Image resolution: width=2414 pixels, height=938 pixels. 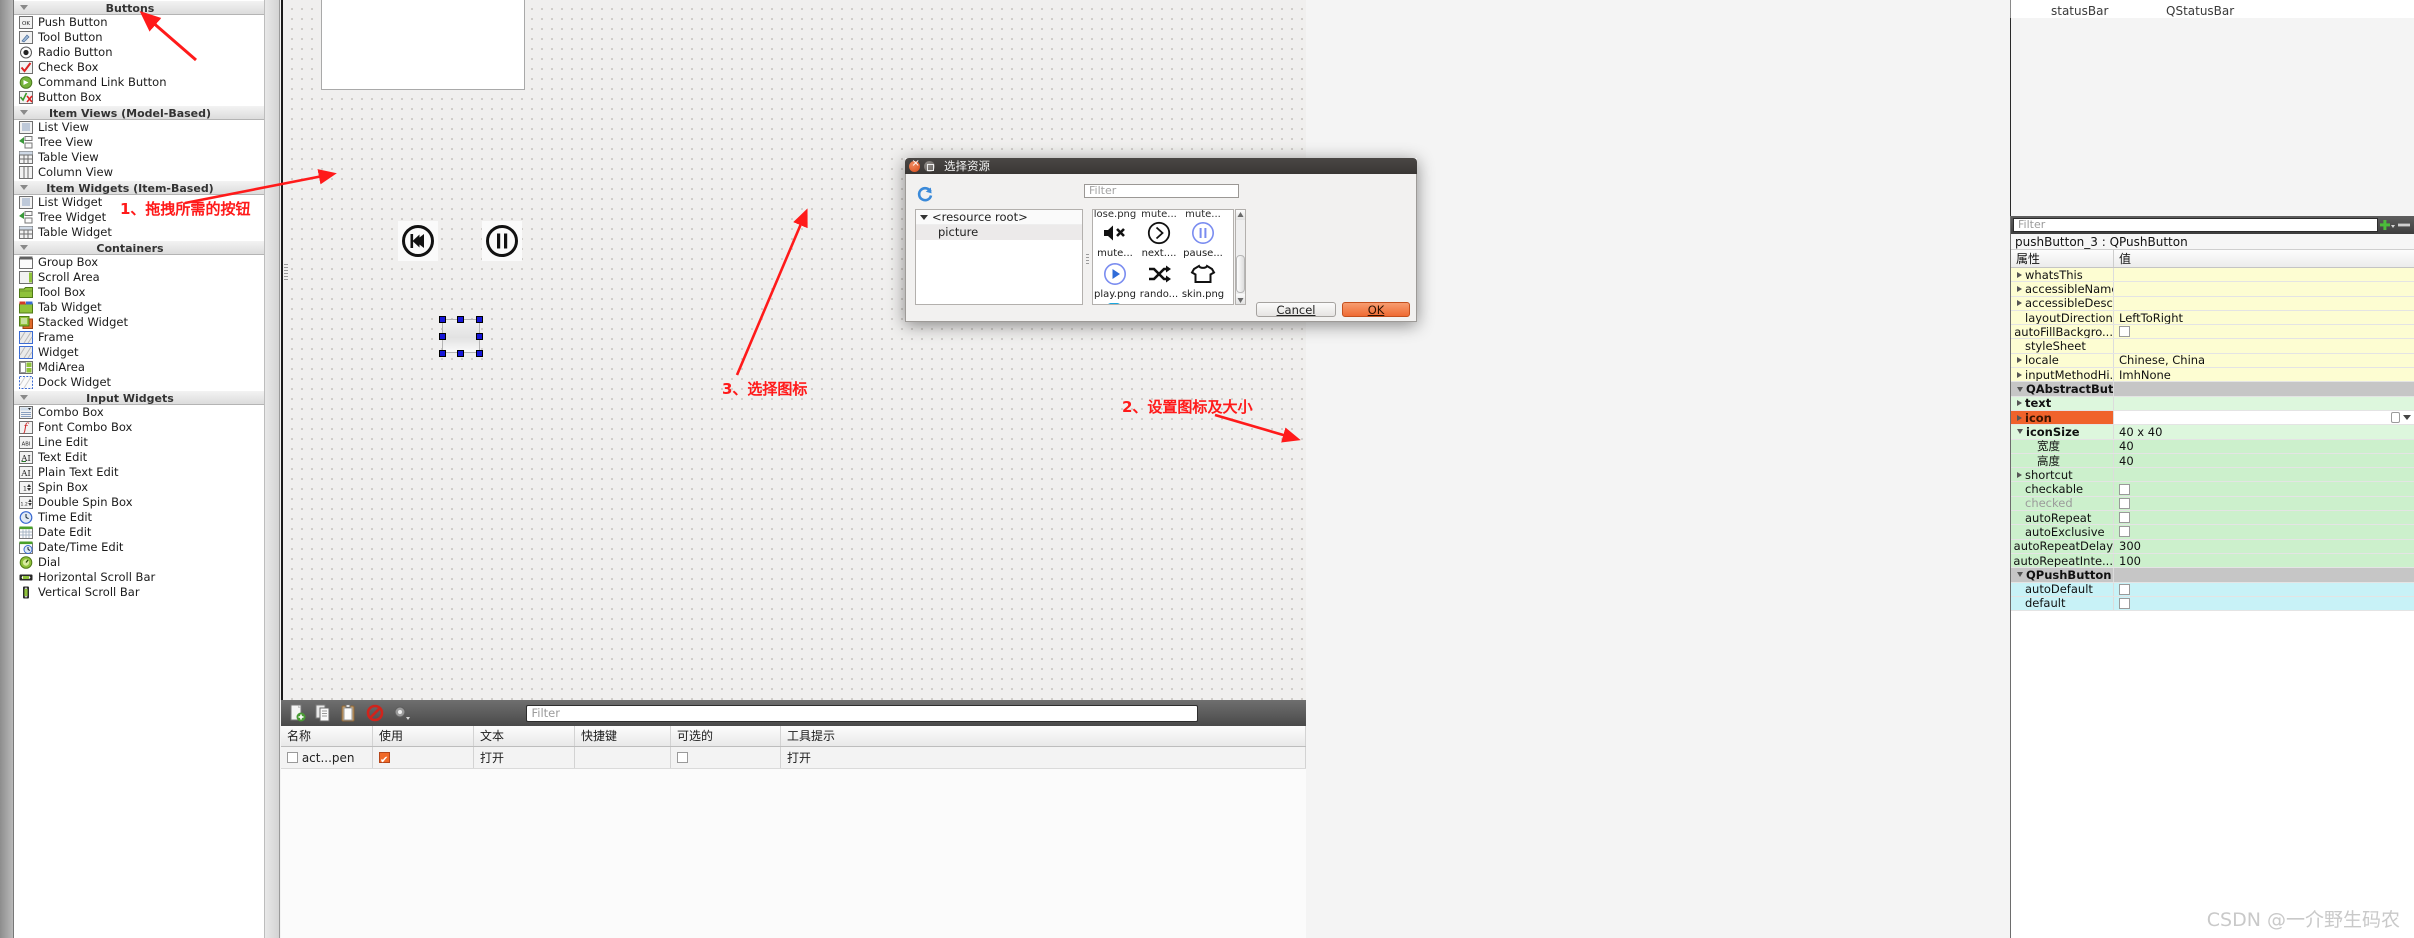 I want to click on property-row-whatsthis: whatsThis, so click(x=2212, y=275).